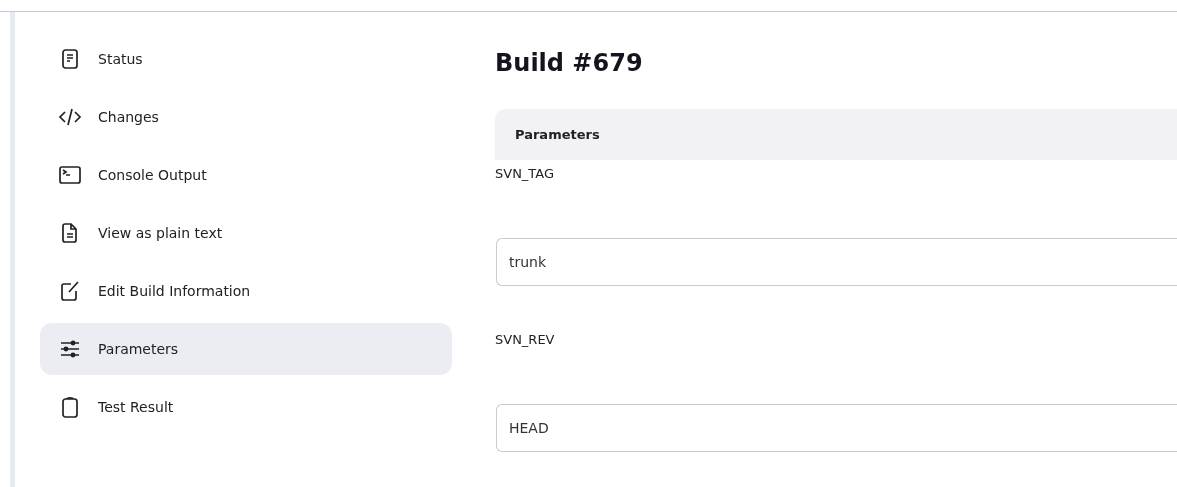 This screenshot has width=1177, height=487. Describe the element at coordinates (246, 175) in the screenshot. I see `sidebar-item: Console Output` at that location.